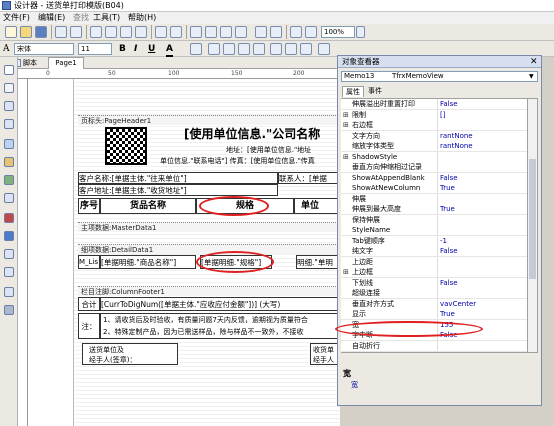  What do you see at coordinates (482, 240) in the screenshot?
I see `property-value: -1` at bounding box center [482, 240].